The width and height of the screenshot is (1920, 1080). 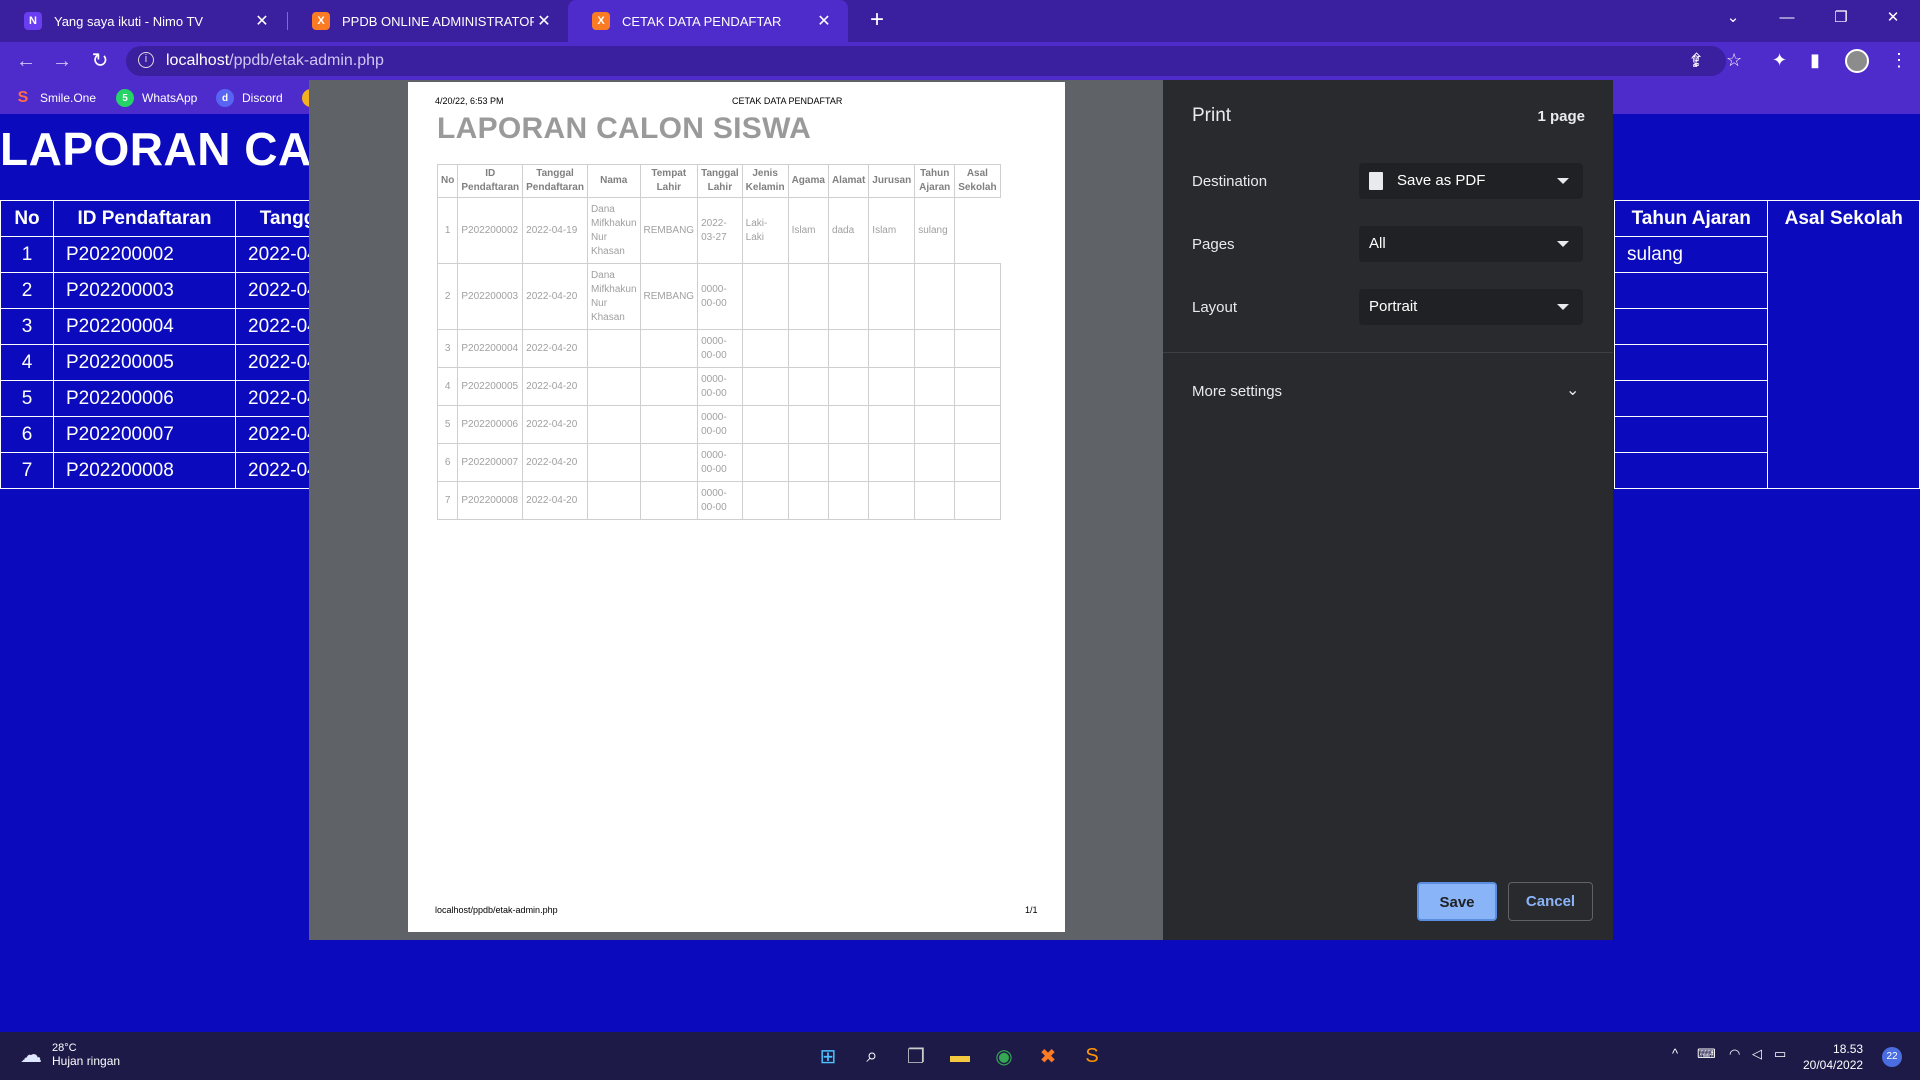 What do you see at coordinates (1675, 1053) in the screenshot?
I see `chevron-up-icon: ^` at bounding box center [1675, 1053].